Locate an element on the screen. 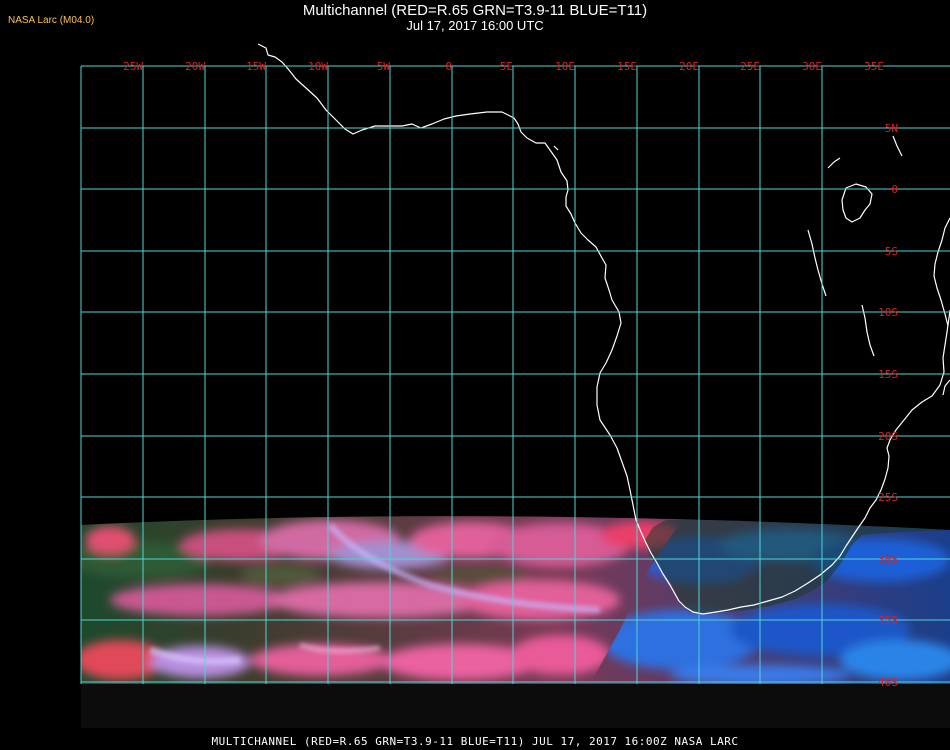  lat-label: 5N is located at coordinates (891, 128).